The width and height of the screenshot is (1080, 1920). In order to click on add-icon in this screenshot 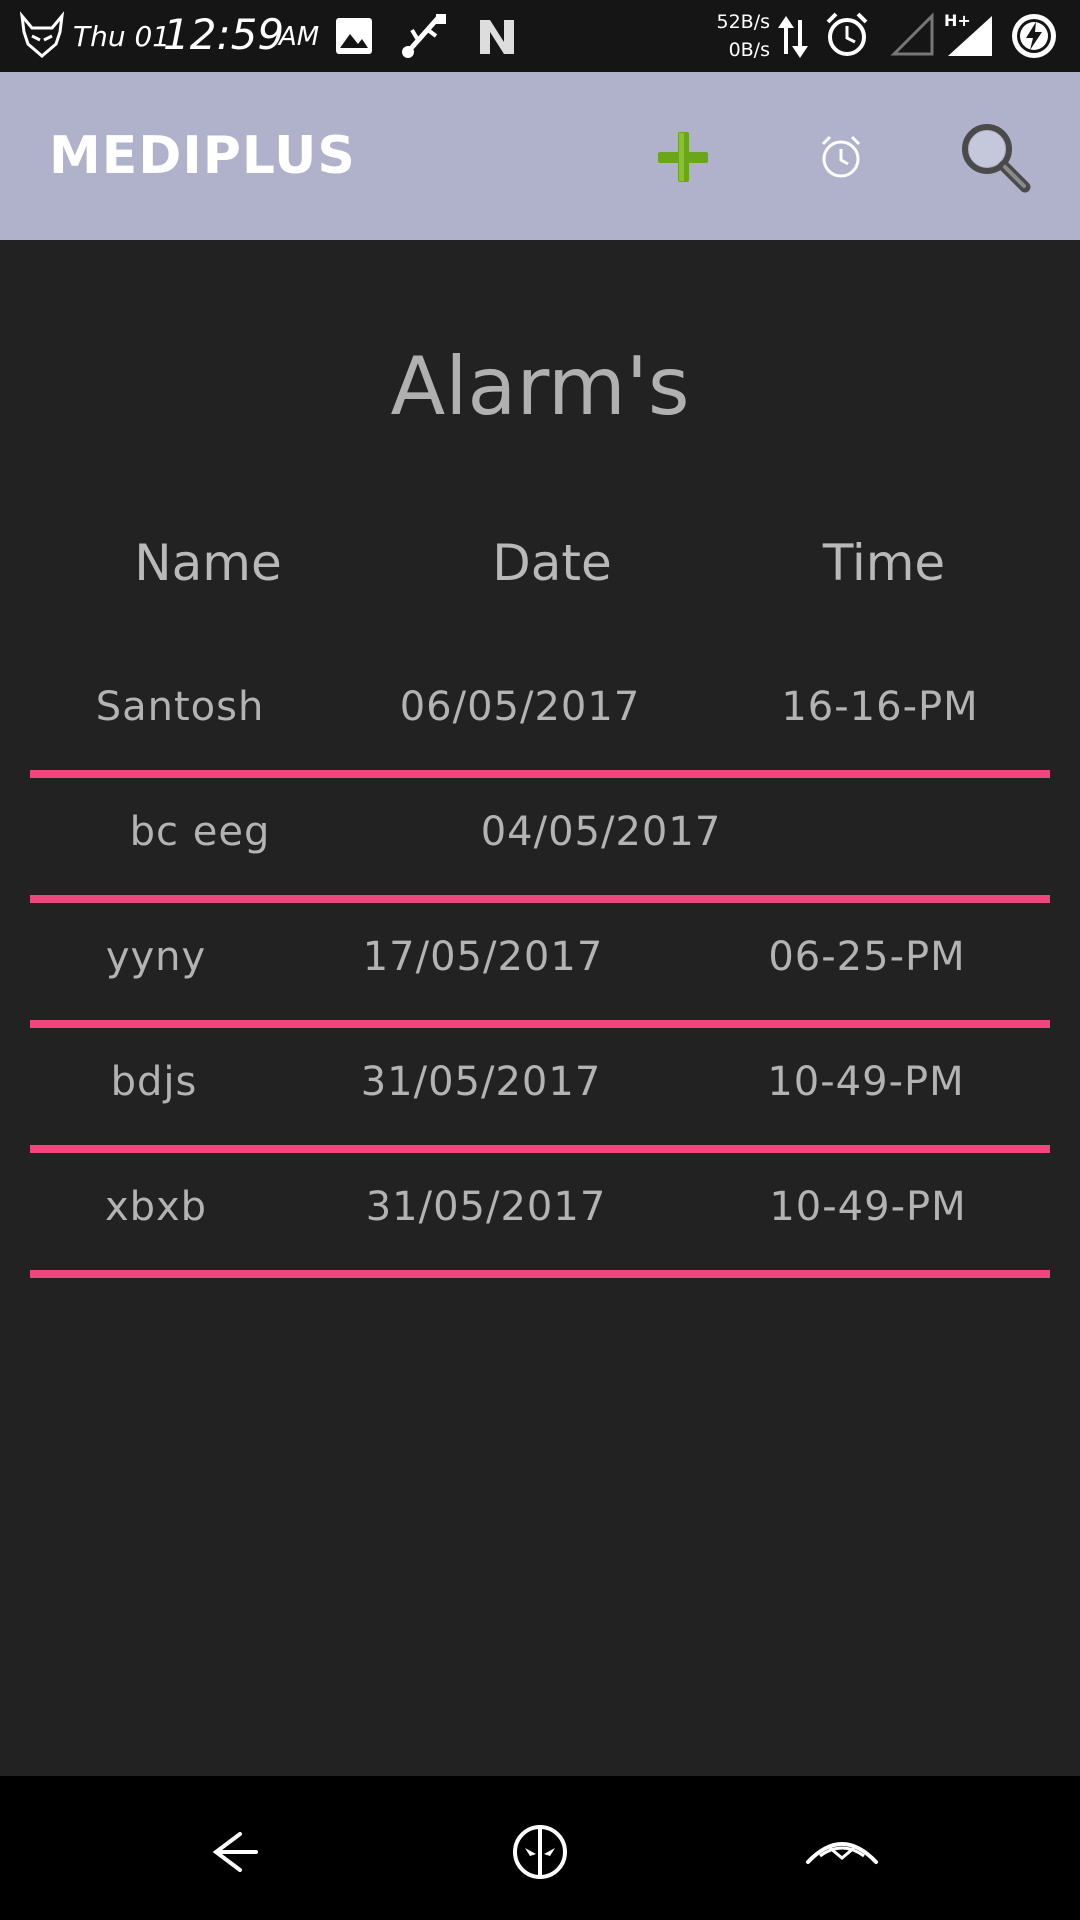, I will do `click(683, 157)`.